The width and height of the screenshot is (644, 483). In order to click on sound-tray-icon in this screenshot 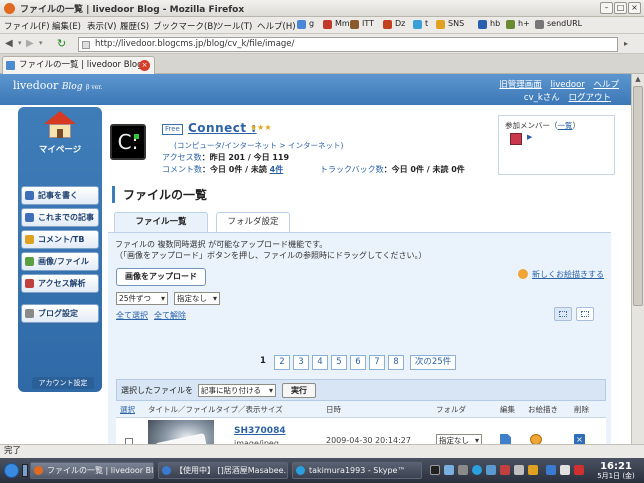, I will do `click(463, 470)`.